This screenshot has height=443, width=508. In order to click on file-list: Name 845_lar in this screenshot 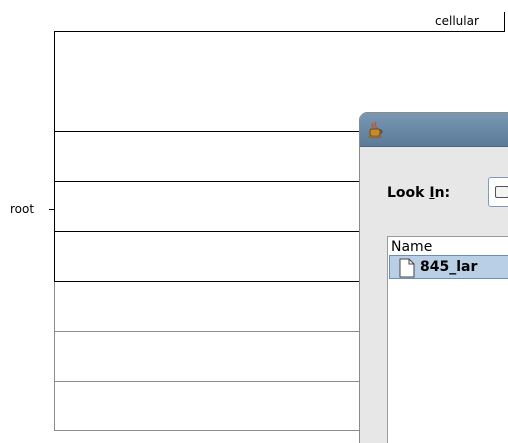, I will do `click(447, 339)`.